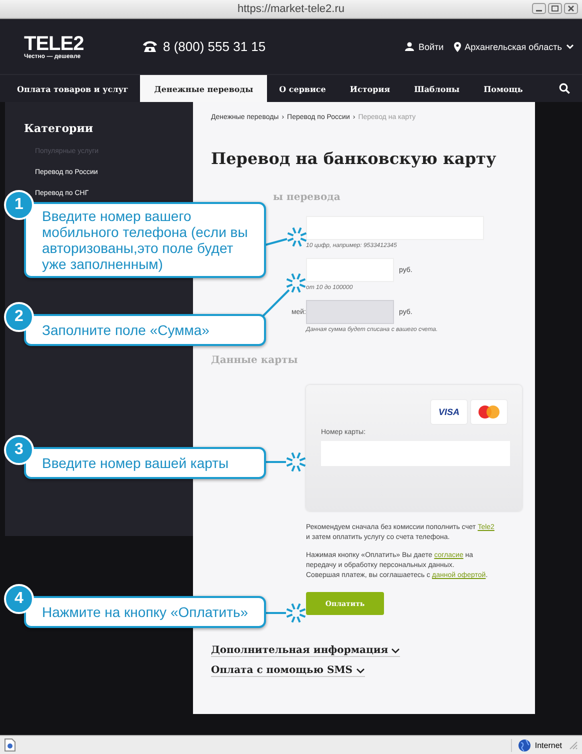  What do you see at coordinates (514, 47) in the screenshot?
I see `region-selector: Архангельская область` at bounding box center [514, 47].